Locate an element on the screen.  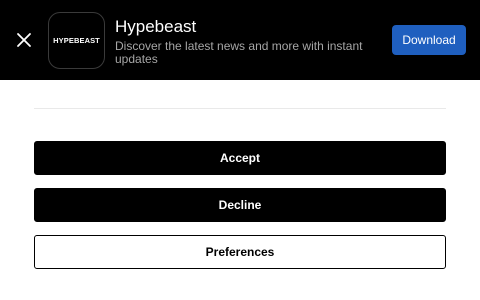
download-button: Download is located at coordinates (429, 40).